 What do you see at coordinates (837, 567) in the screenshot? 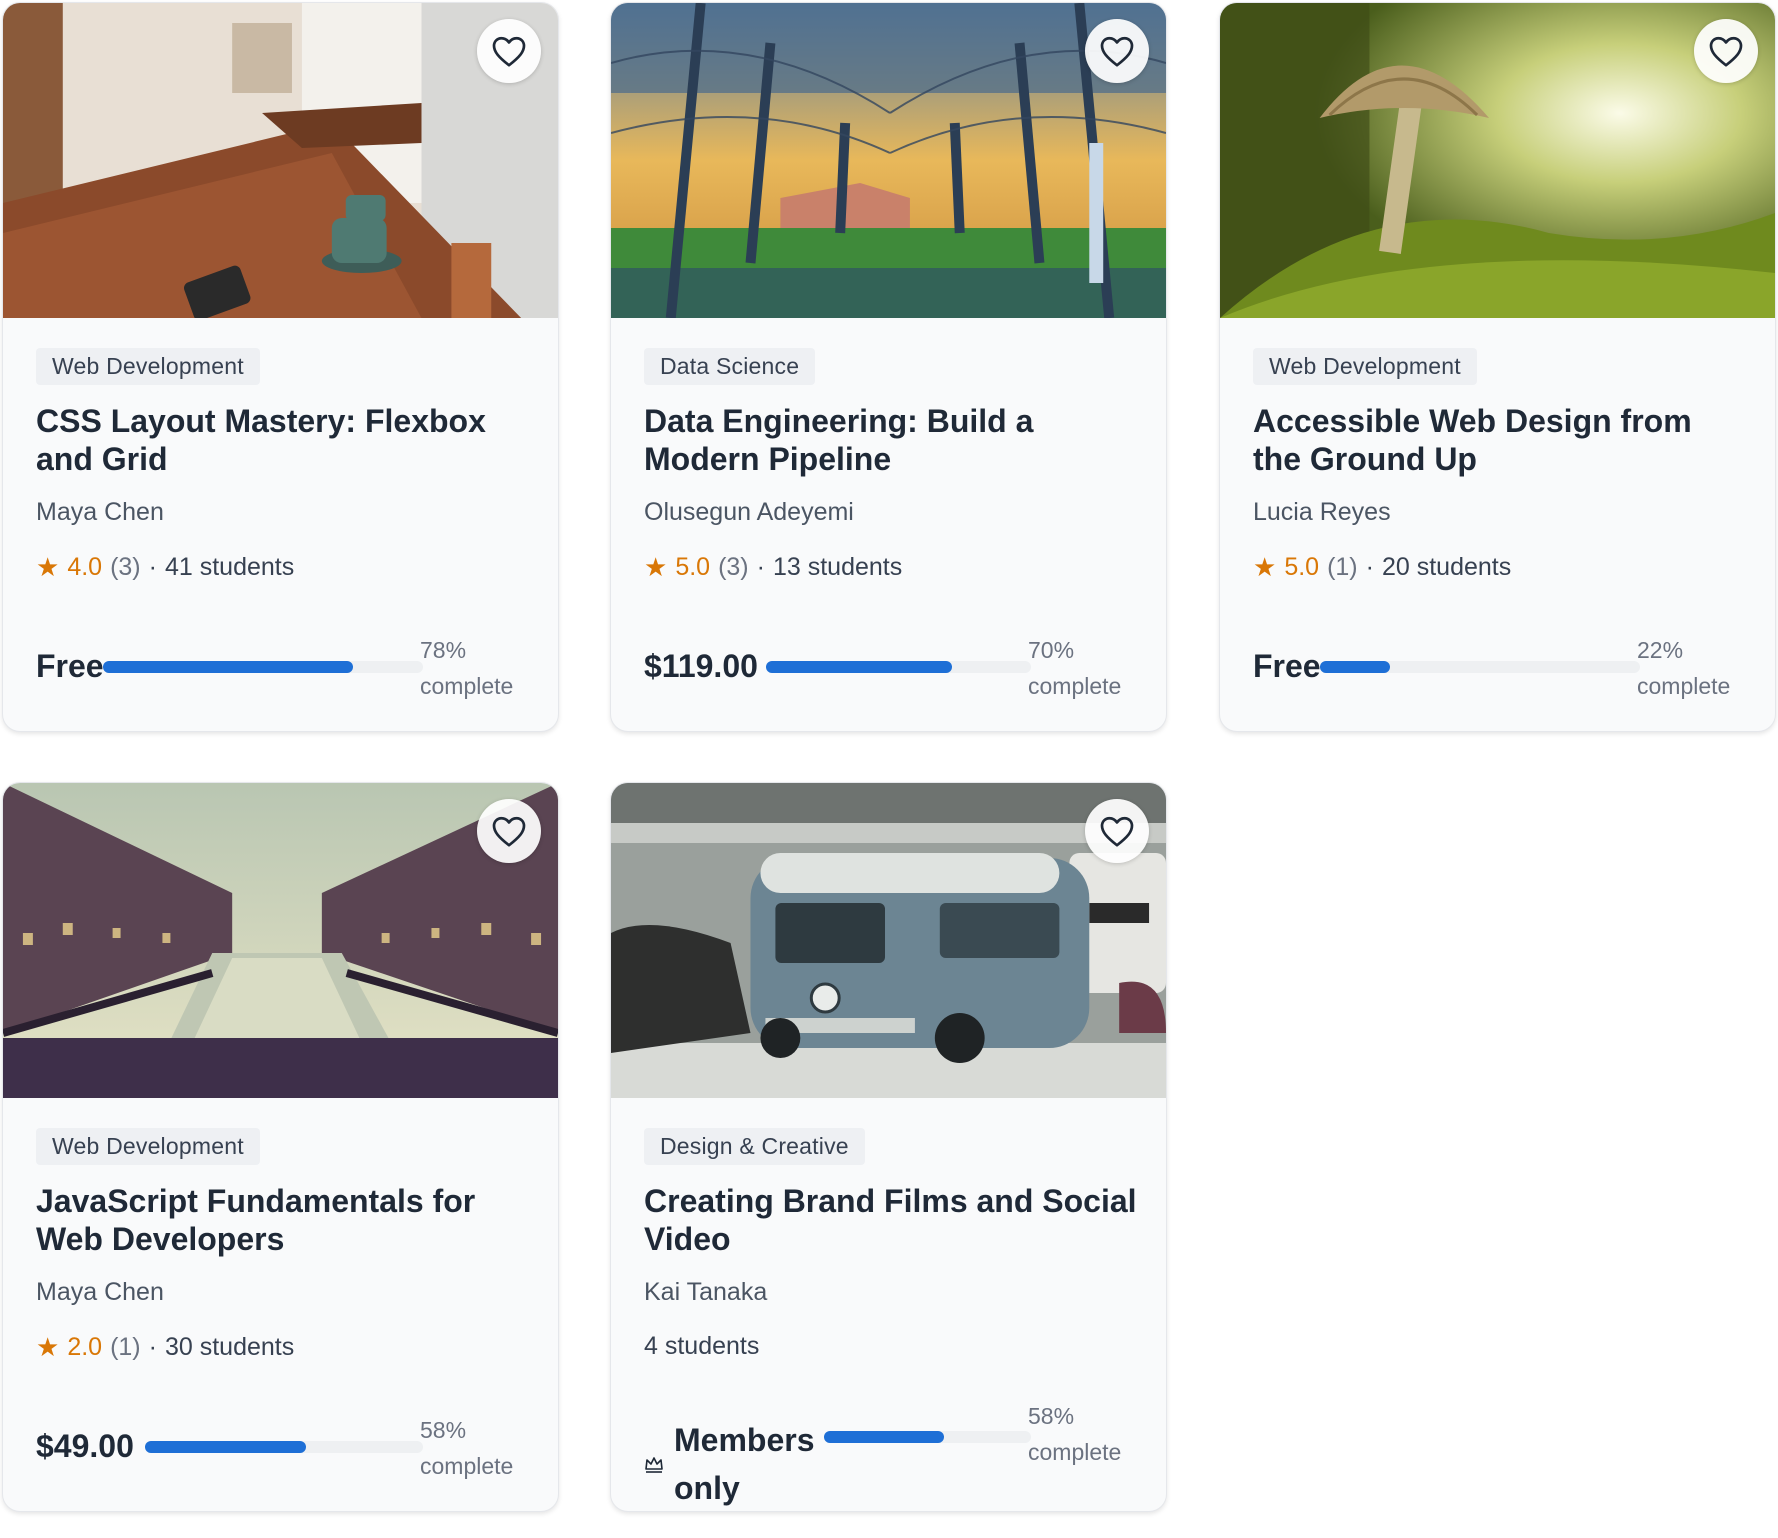
I see `student-count: 13 students` at bounding box center [837, 567].